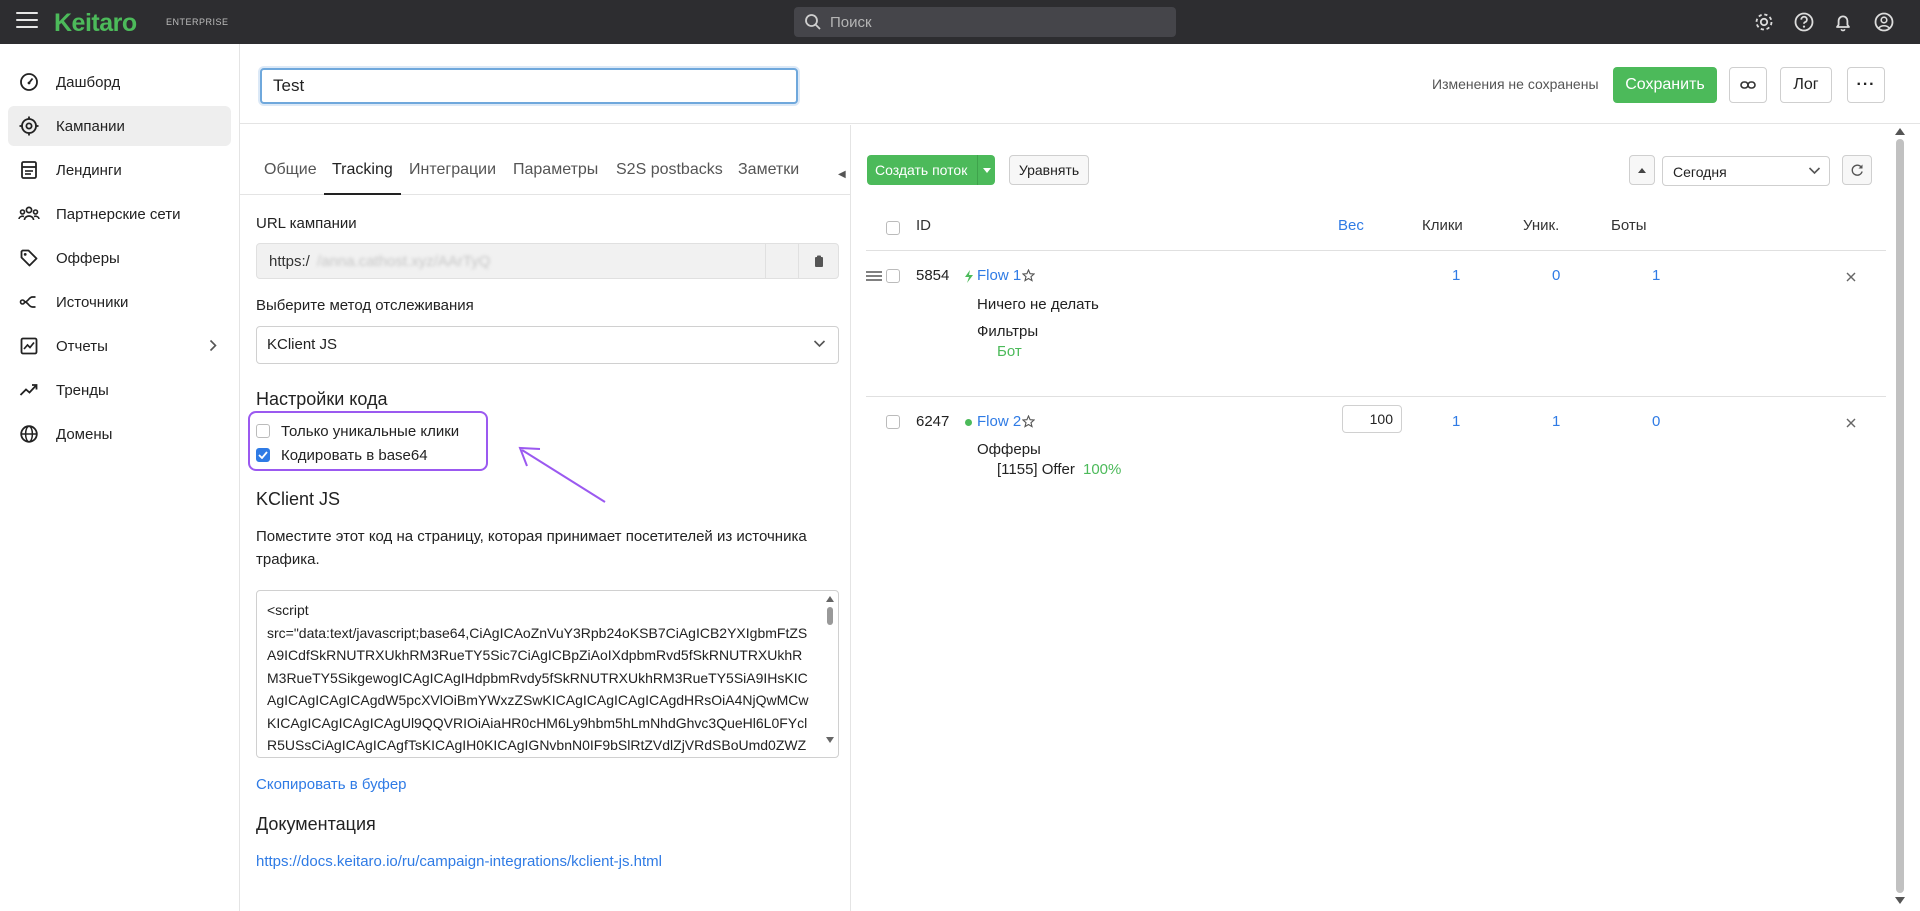 Image resolution: width=1920 pixels, height=911 pixels. Describe the element at coordinates (95, 23) in the screenshot. I see `app-logo: Keitaro` at that location.